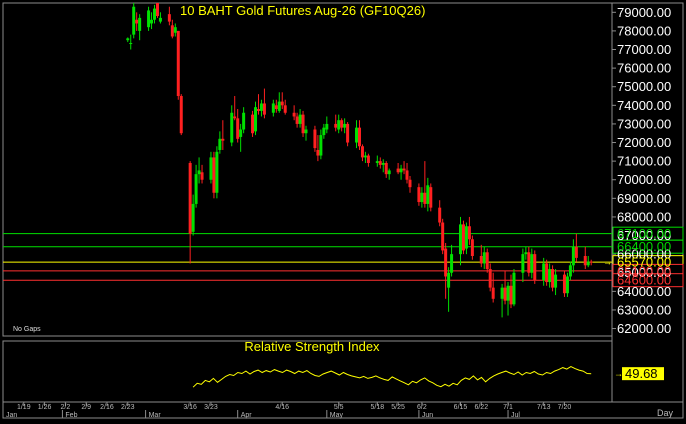 The image size is (686, 424). What do you see at coordinates (665, 413) in the screenshot?
I see `period-label: Day` at bounding box center [665, 413].